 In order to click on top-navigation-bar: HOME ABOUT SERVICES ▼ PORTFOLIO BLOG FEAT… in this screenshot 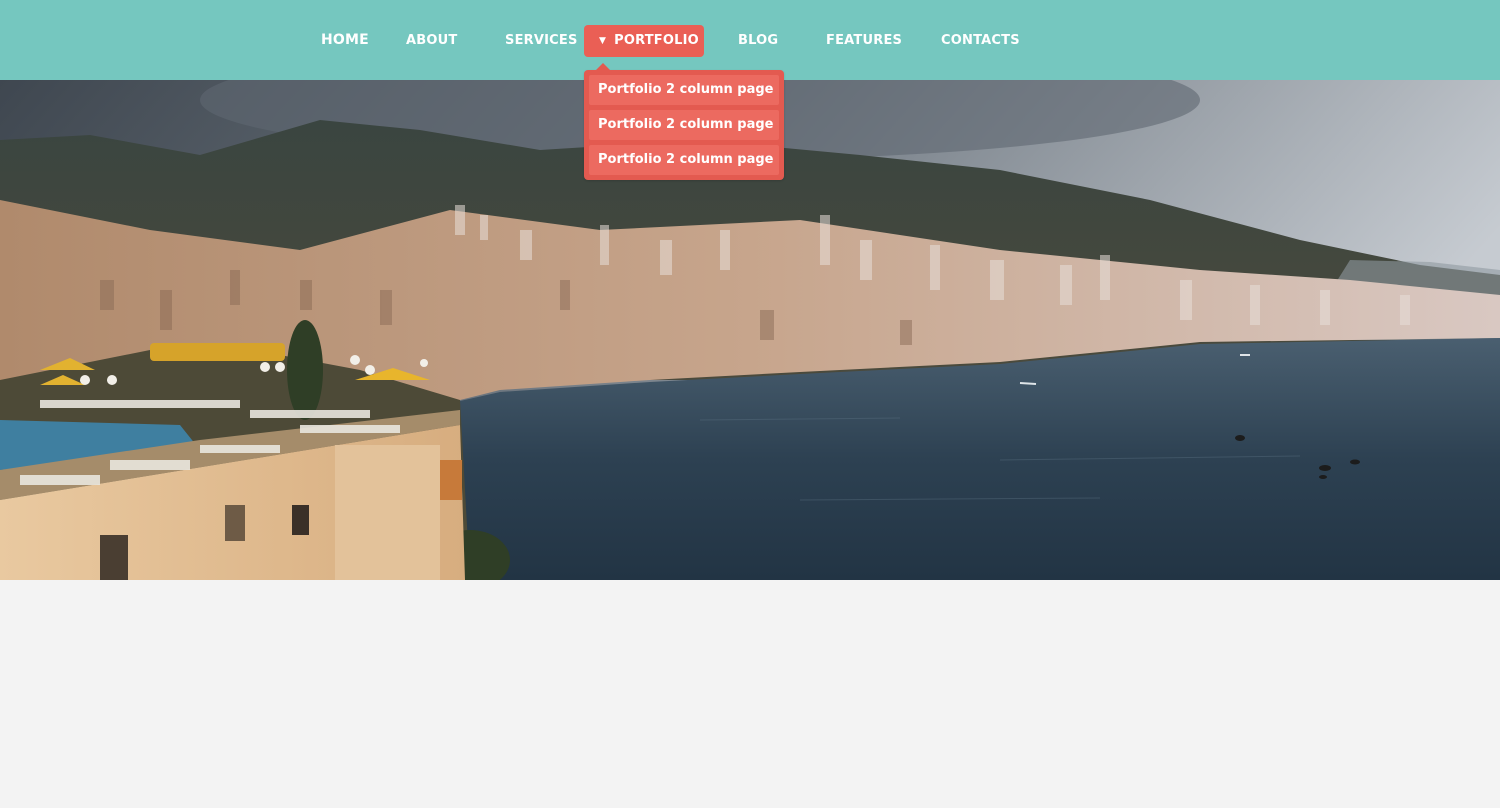, I will do `click(750, 40)`.